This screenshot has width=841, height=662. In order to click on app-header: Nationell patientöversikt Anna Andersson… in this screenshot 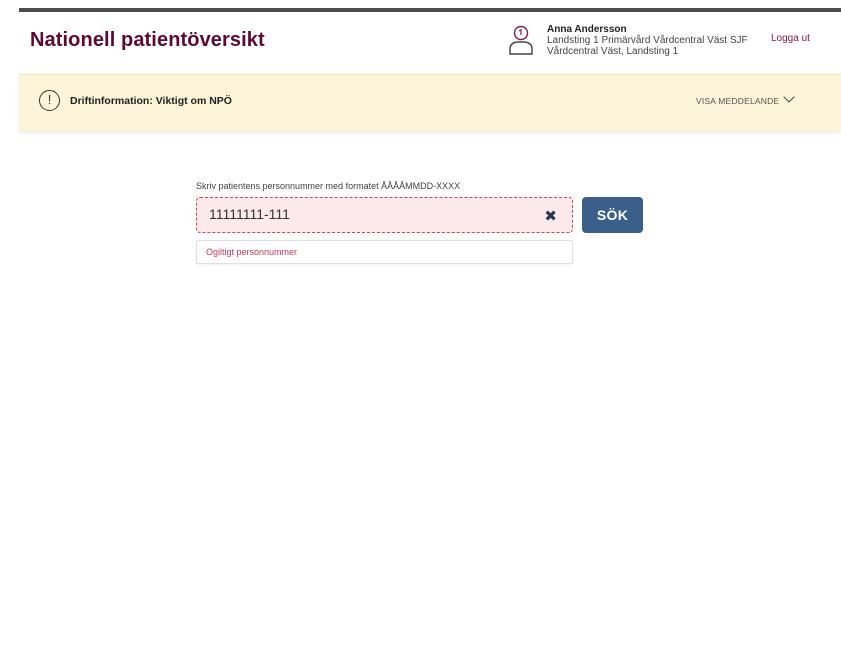, I will do `click(430, 43)`.